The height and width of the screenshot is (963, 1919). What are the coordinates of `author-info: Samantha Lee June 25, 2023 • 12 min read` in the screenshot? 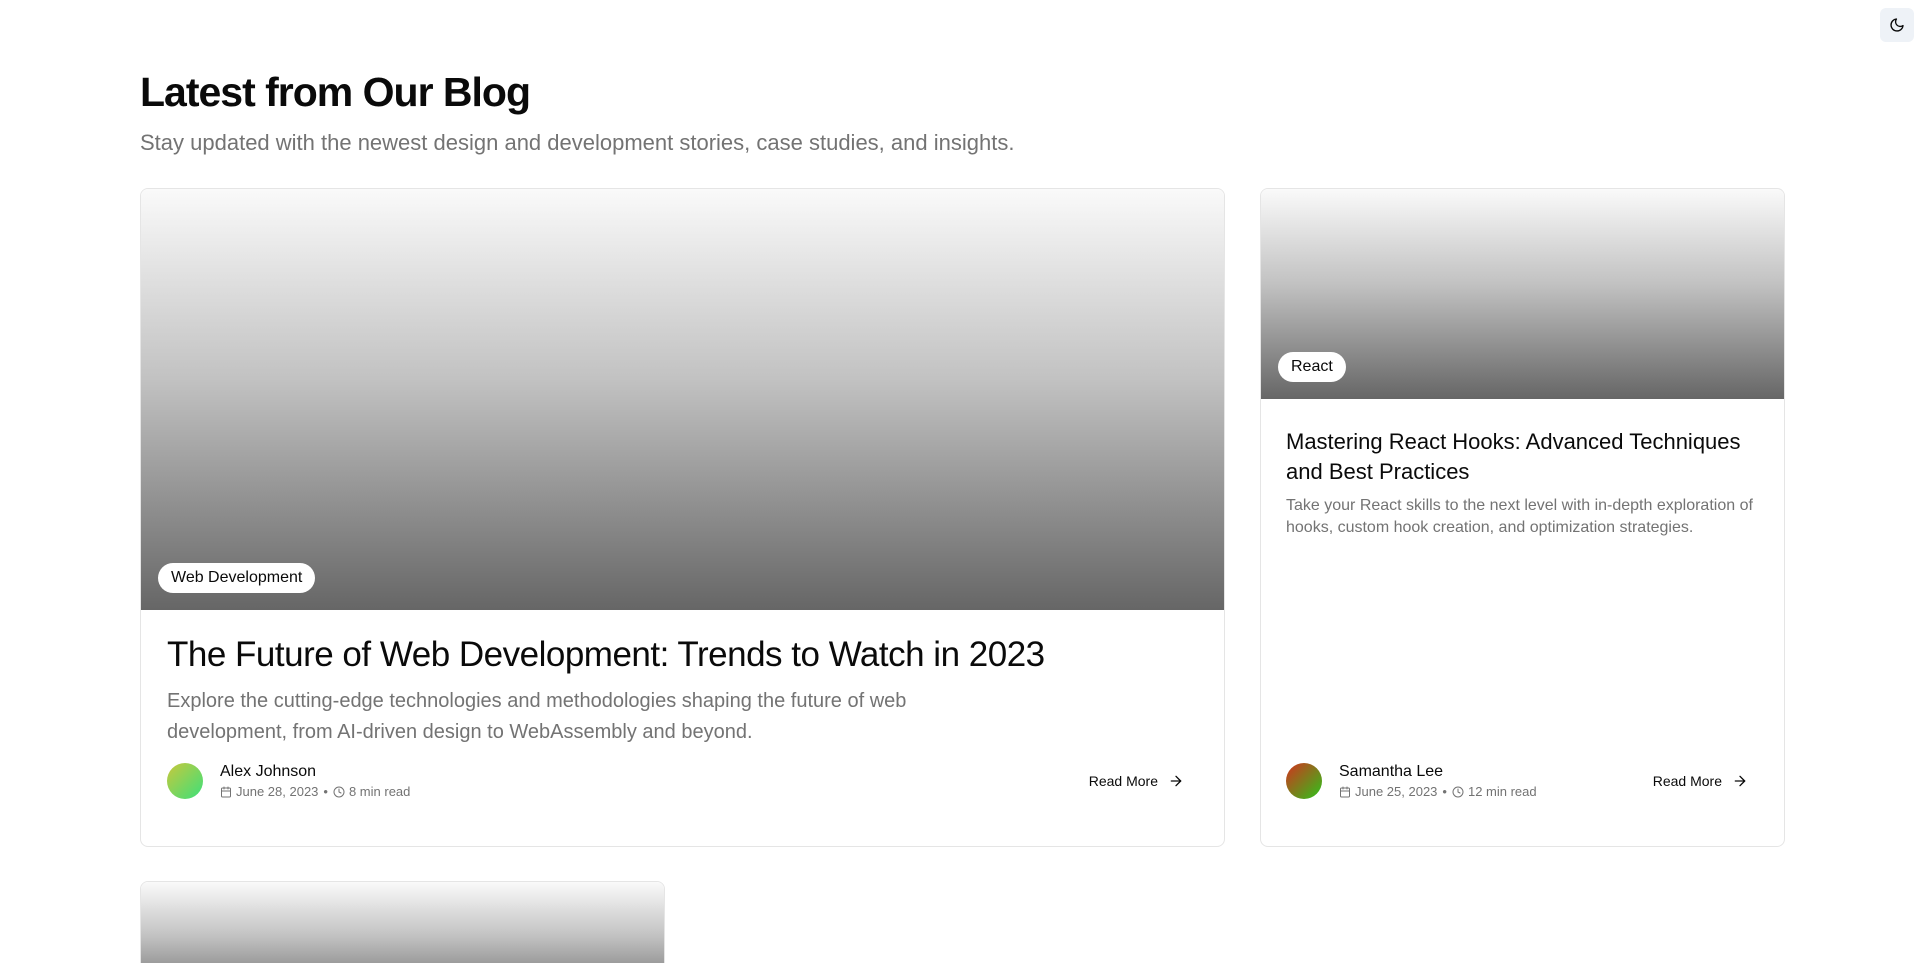 It's located at (1496, 781).